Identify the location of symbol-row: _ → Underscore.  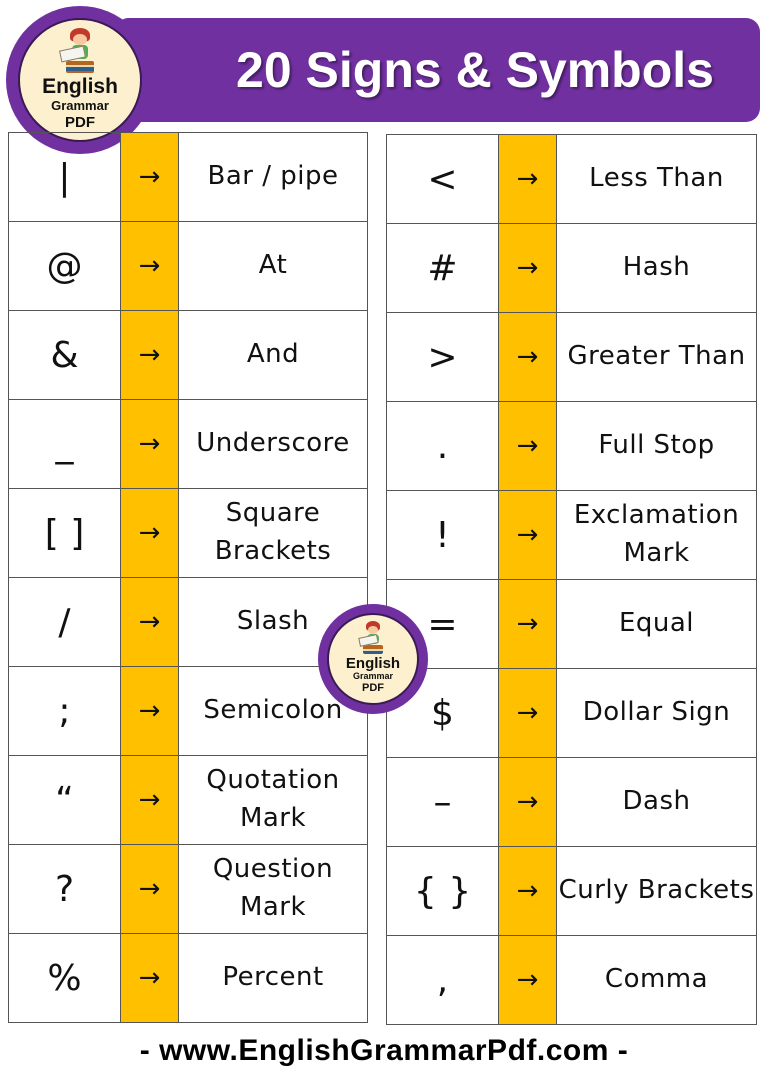
(188, 444).